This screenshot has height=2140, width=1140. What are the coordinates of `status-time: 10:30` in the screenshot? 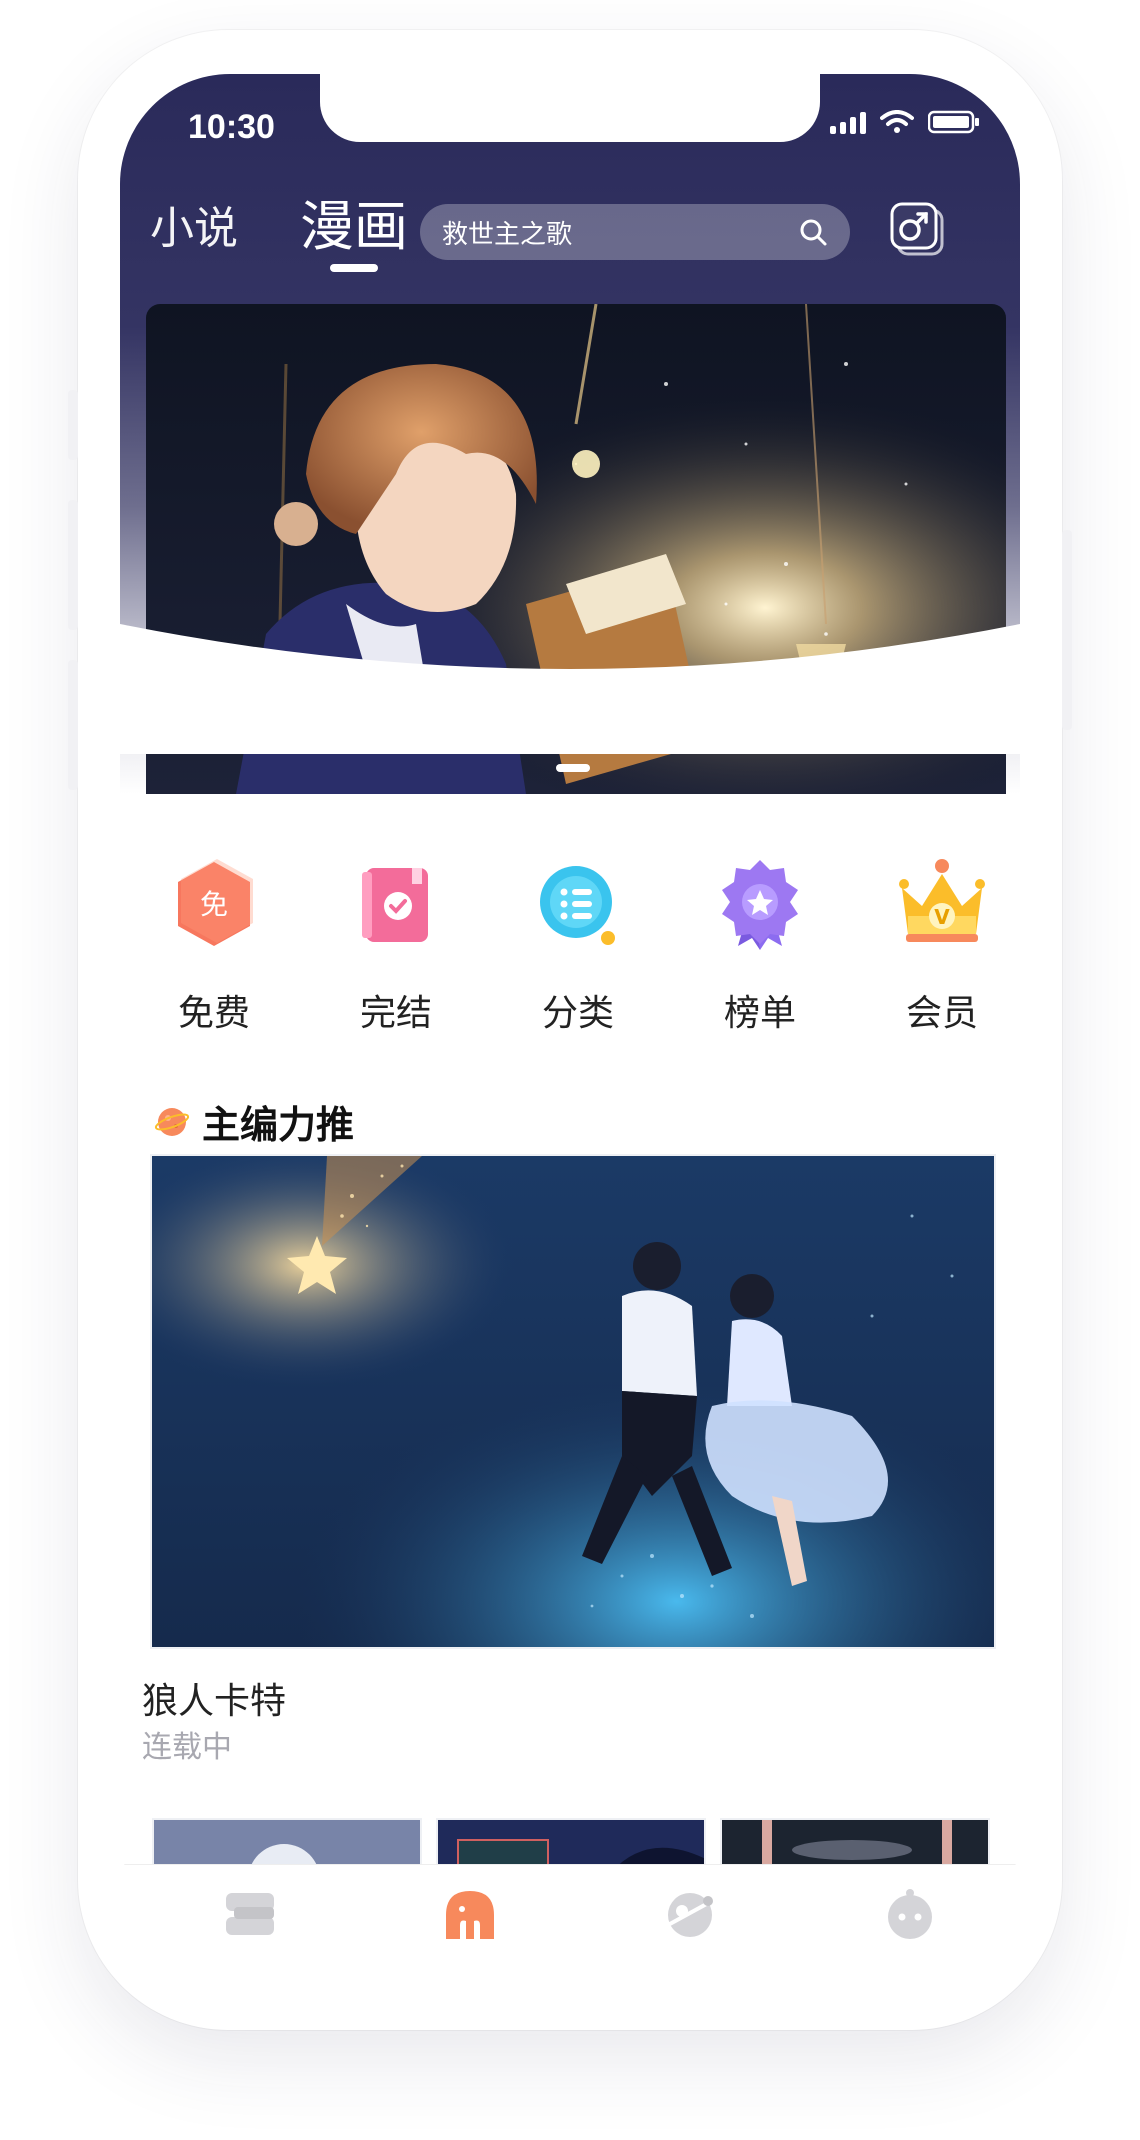 It's located at (231, 127).